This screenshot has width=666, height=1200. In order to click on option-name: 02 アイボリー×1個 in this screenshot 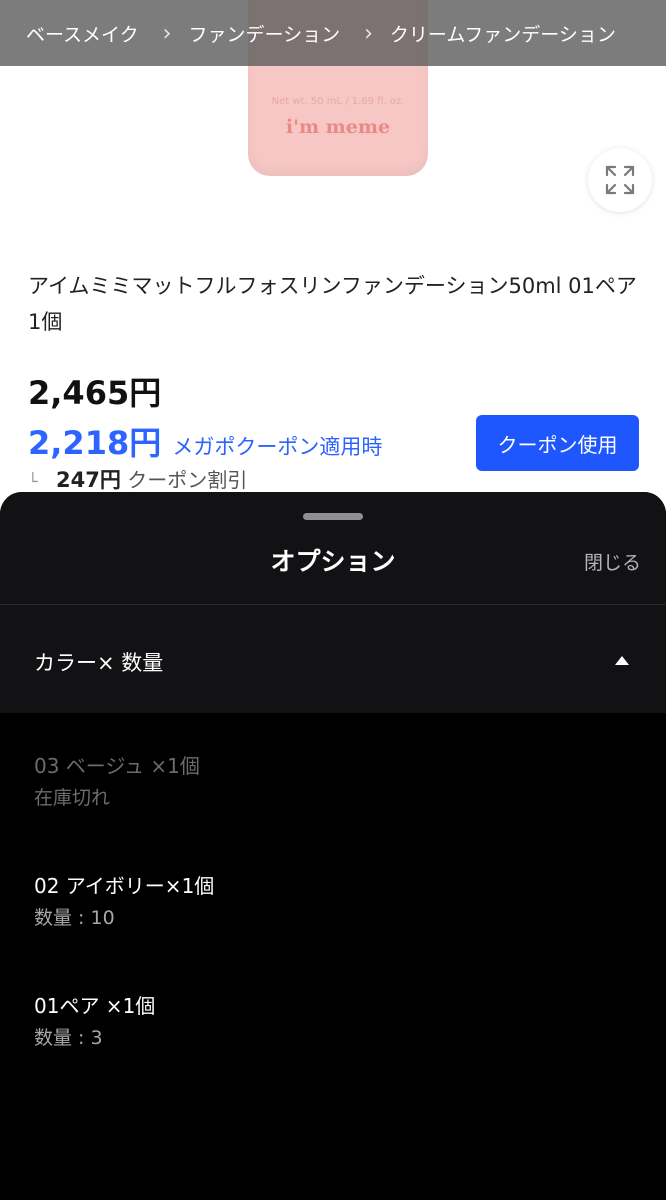, I will do `click(124, 886)`.